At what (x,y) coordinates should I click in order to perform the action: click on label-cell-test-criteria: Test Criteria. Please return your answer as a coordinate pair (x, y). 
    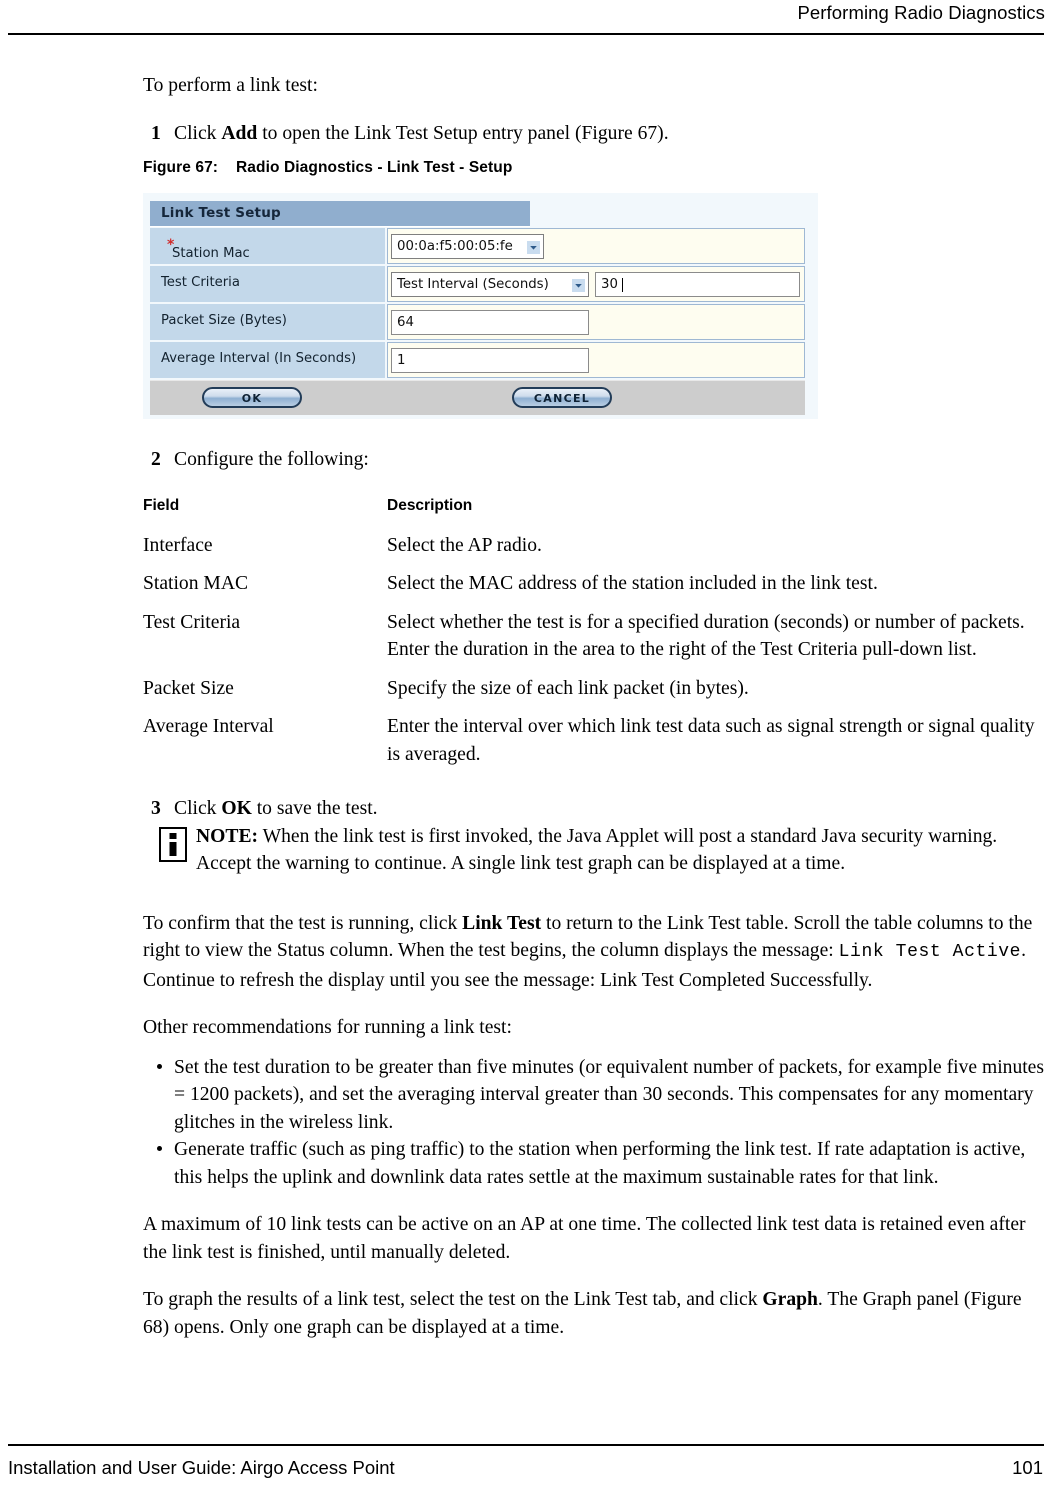
    Looking at the image, I should click on (267, 284).